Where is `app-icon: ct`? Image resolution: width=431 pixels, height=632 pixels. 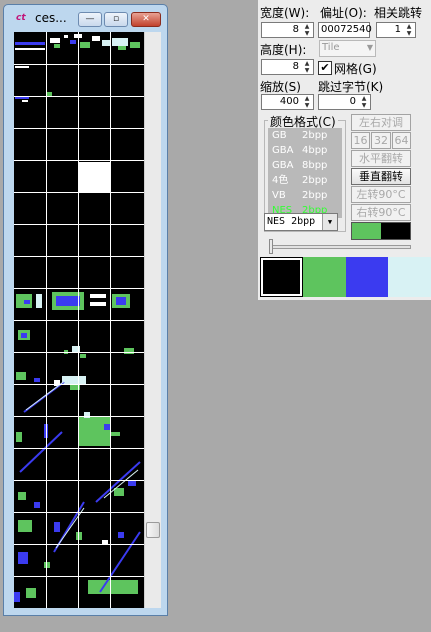
app-icon: ct is located at coordinates (21, 18).